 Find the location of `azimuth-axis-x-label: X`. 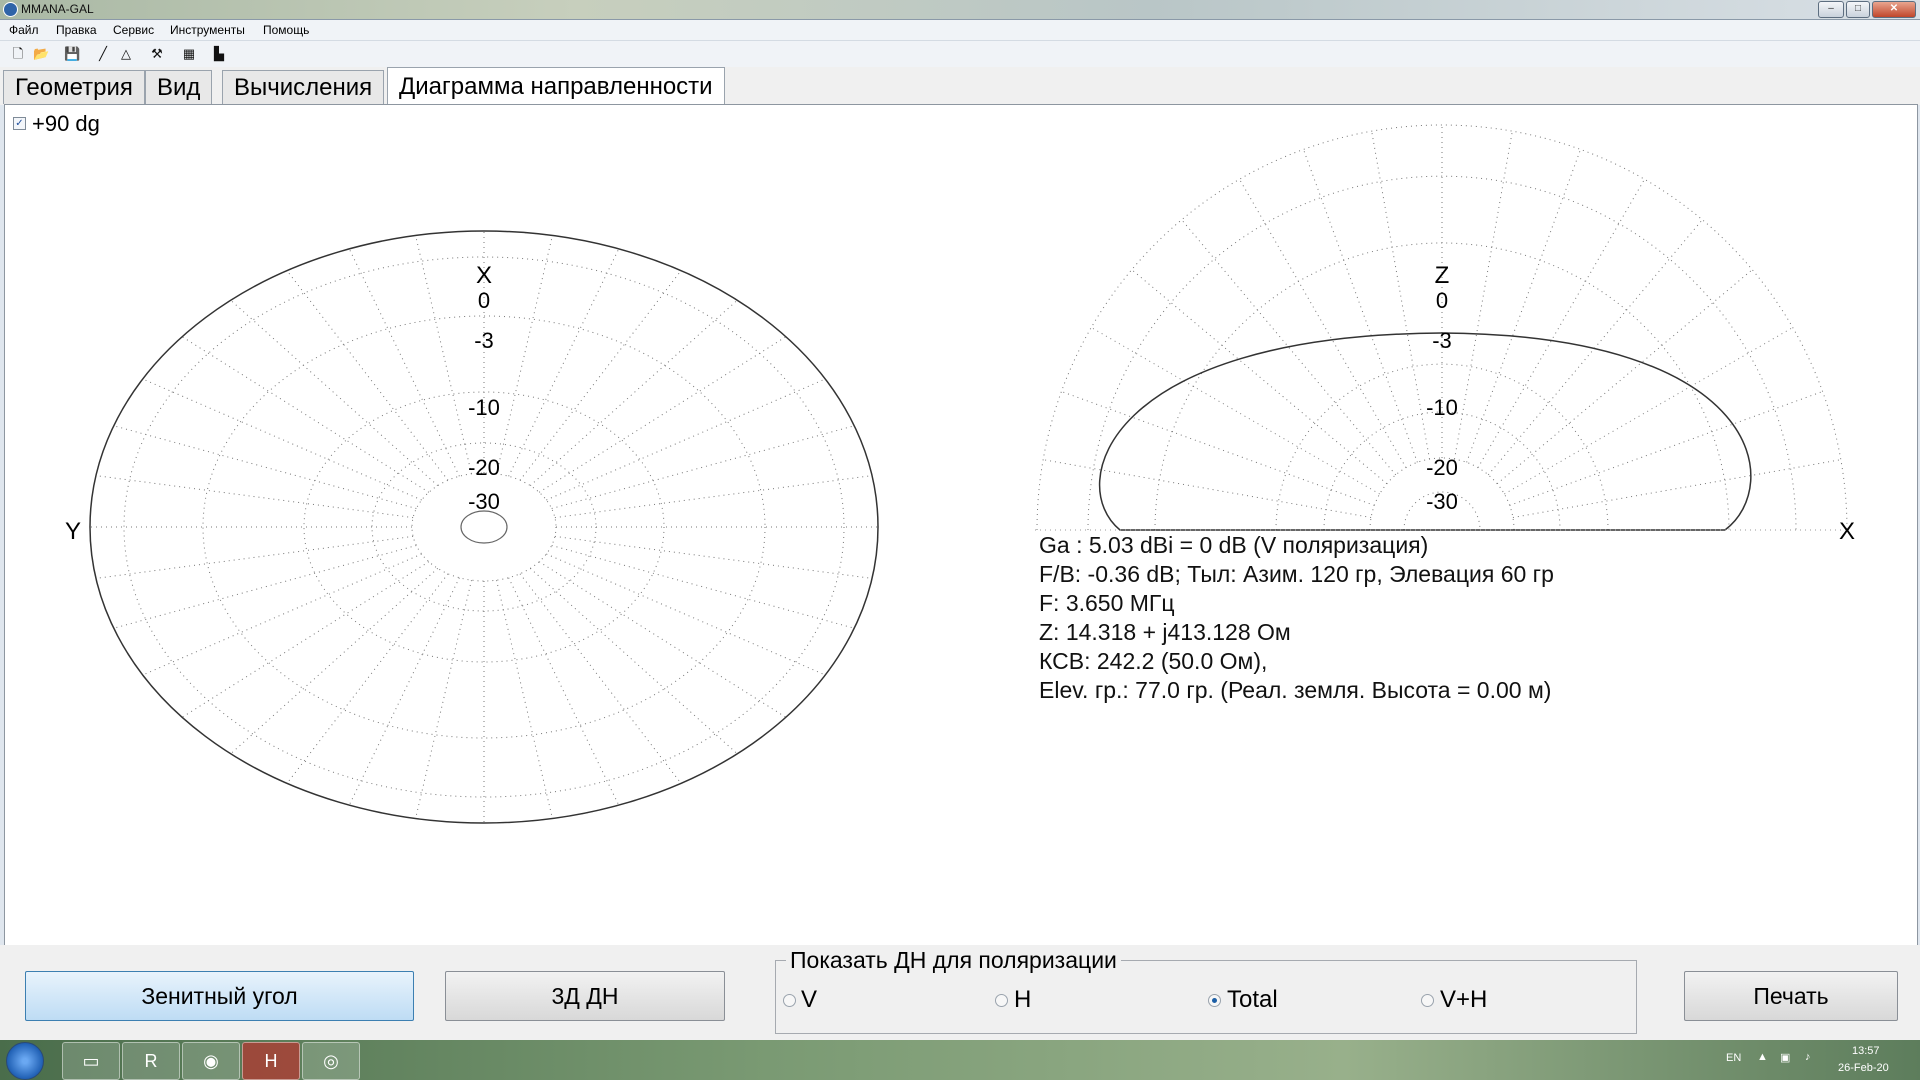

azimuth-axis-x-label: X is located at coordinates (484, 275).